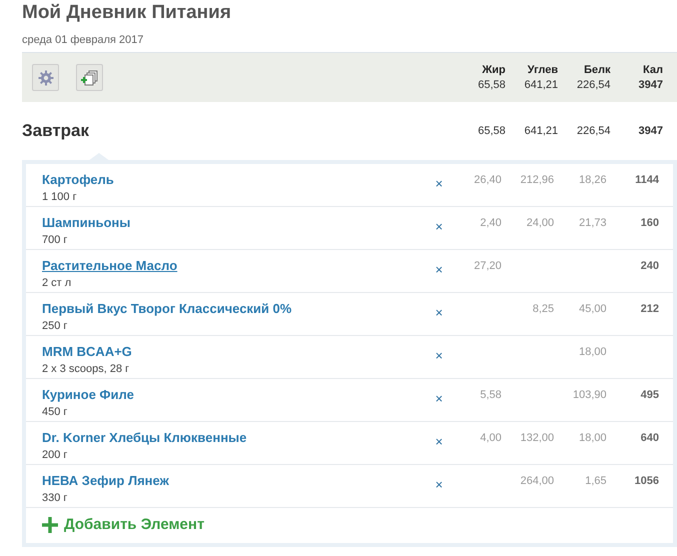 The height and width of the screenshot is (556, 677). What do you see at coordinates (536, 438) in the screenshot?
I see `nutrient-value: 132,00` at bounding box center [536, 438].